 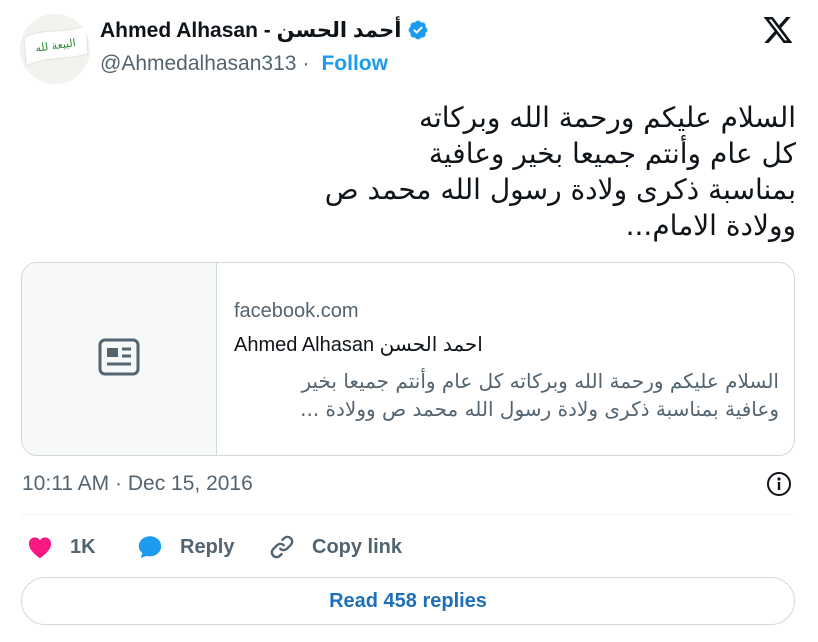 What do you see at coordinates (207, 546) in the screenshot?
I see `reply-label: Reply` at bounding box center [207, 546].